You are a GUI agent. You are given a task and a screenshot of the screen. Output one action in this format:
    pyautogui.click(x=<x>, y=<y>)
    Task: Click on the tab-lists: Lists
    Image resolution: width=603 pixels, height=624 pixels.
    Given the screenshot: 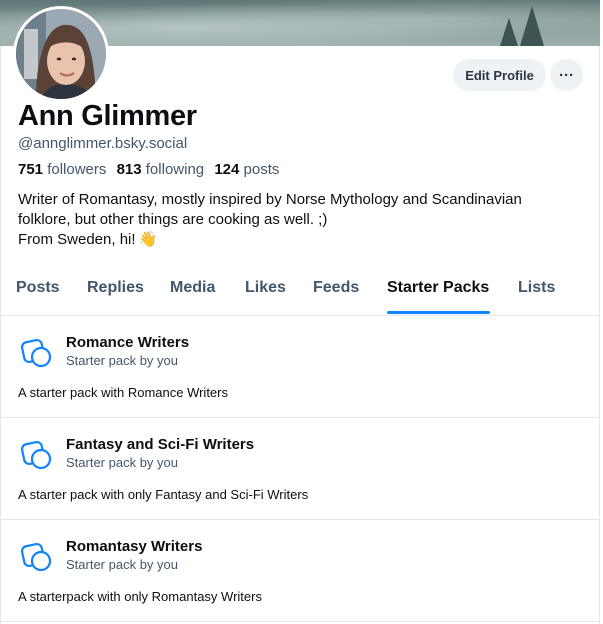 What is the action you would take?
    pyautogui.click(x=536, y=288)
    